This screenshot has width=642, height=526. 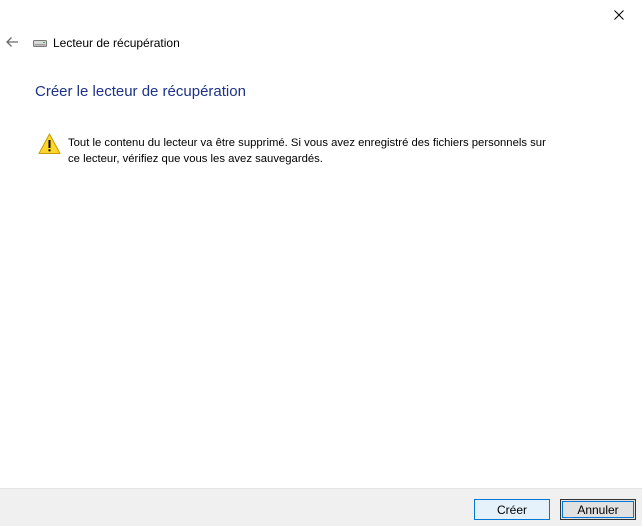 What do you see at coordinates (40, 43) in the screenshot?
I see `drive-icon` at bounding box center [40, 43].